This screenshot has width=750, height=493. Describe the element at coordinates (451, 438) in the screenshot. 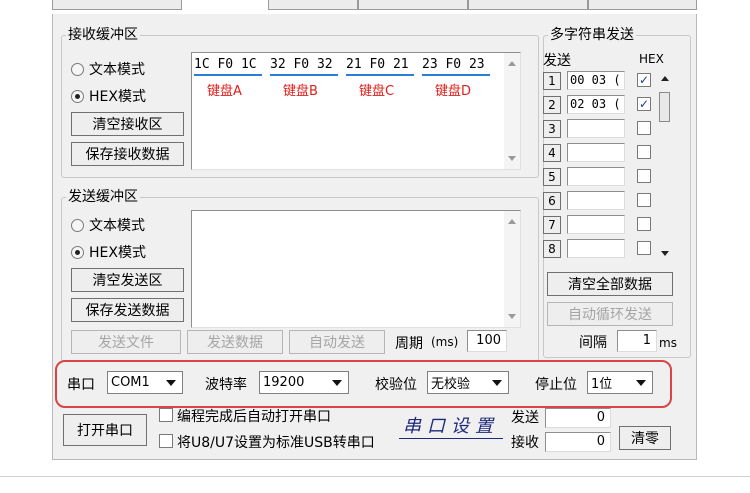

I see `annotation-underline` at that location.